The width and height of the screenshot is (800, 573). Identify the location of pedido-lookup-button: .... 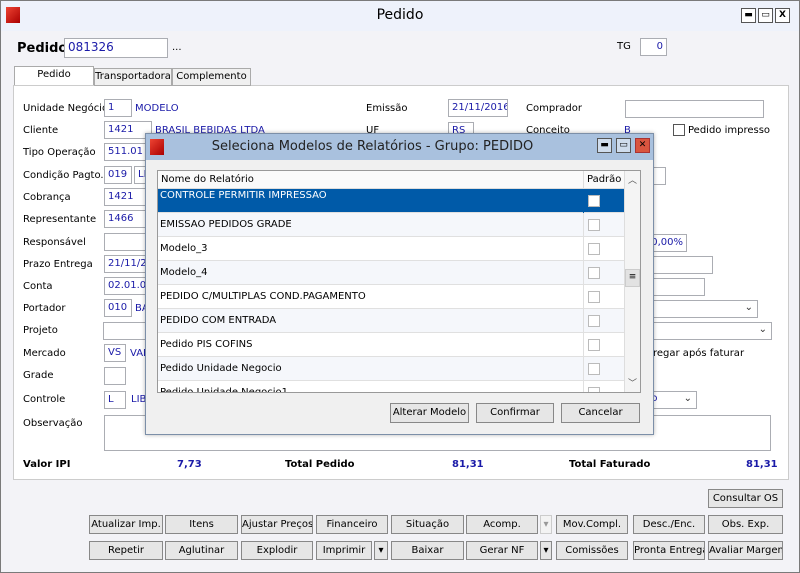
(177, 47).